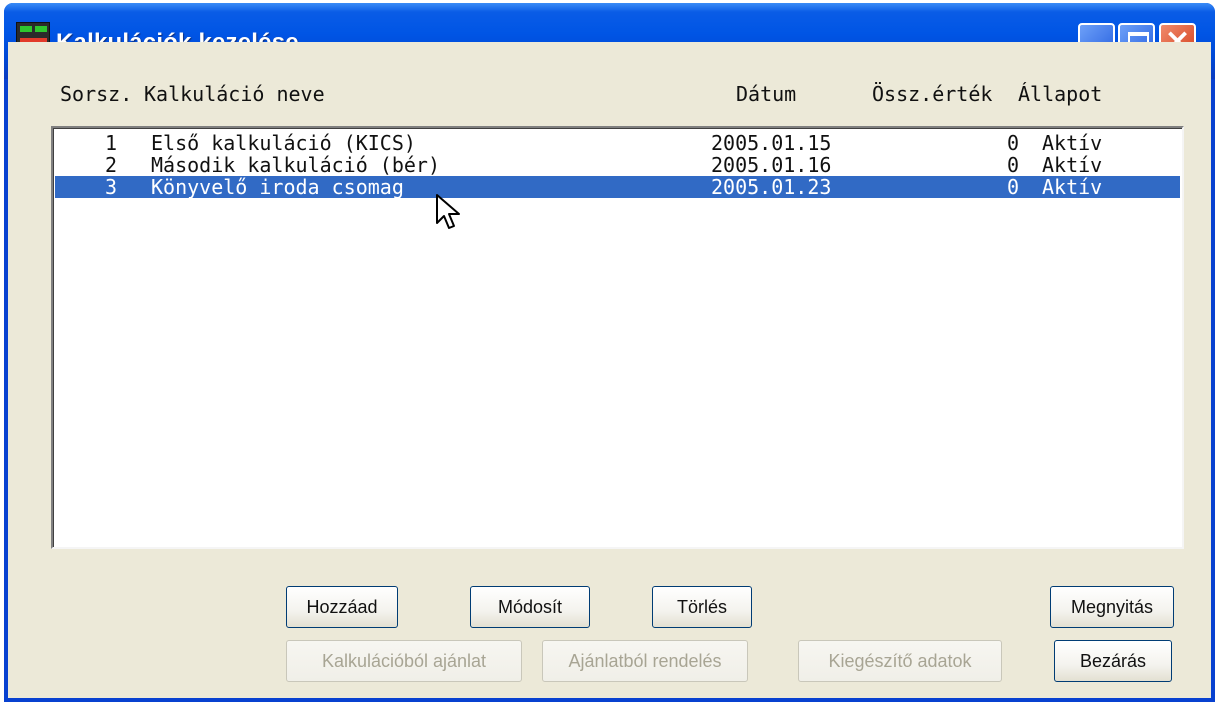  I want to click on row-name: Első kalkuláció (KICS), so click(283, 143).